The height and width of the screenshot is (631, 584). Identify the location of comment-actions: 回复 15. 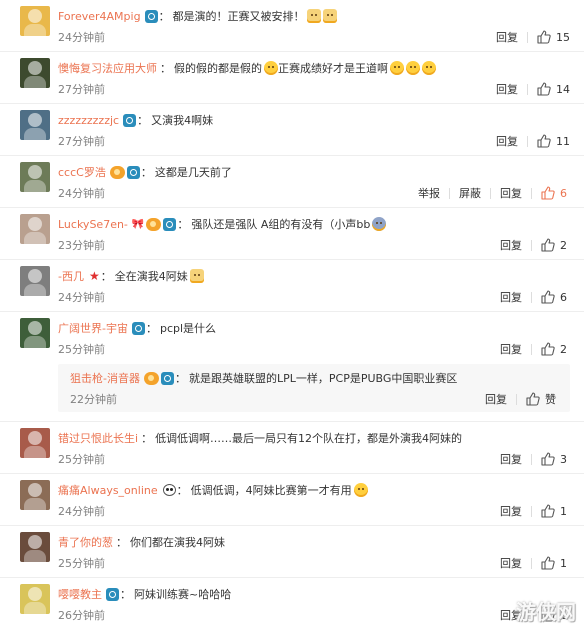
(533, 37).